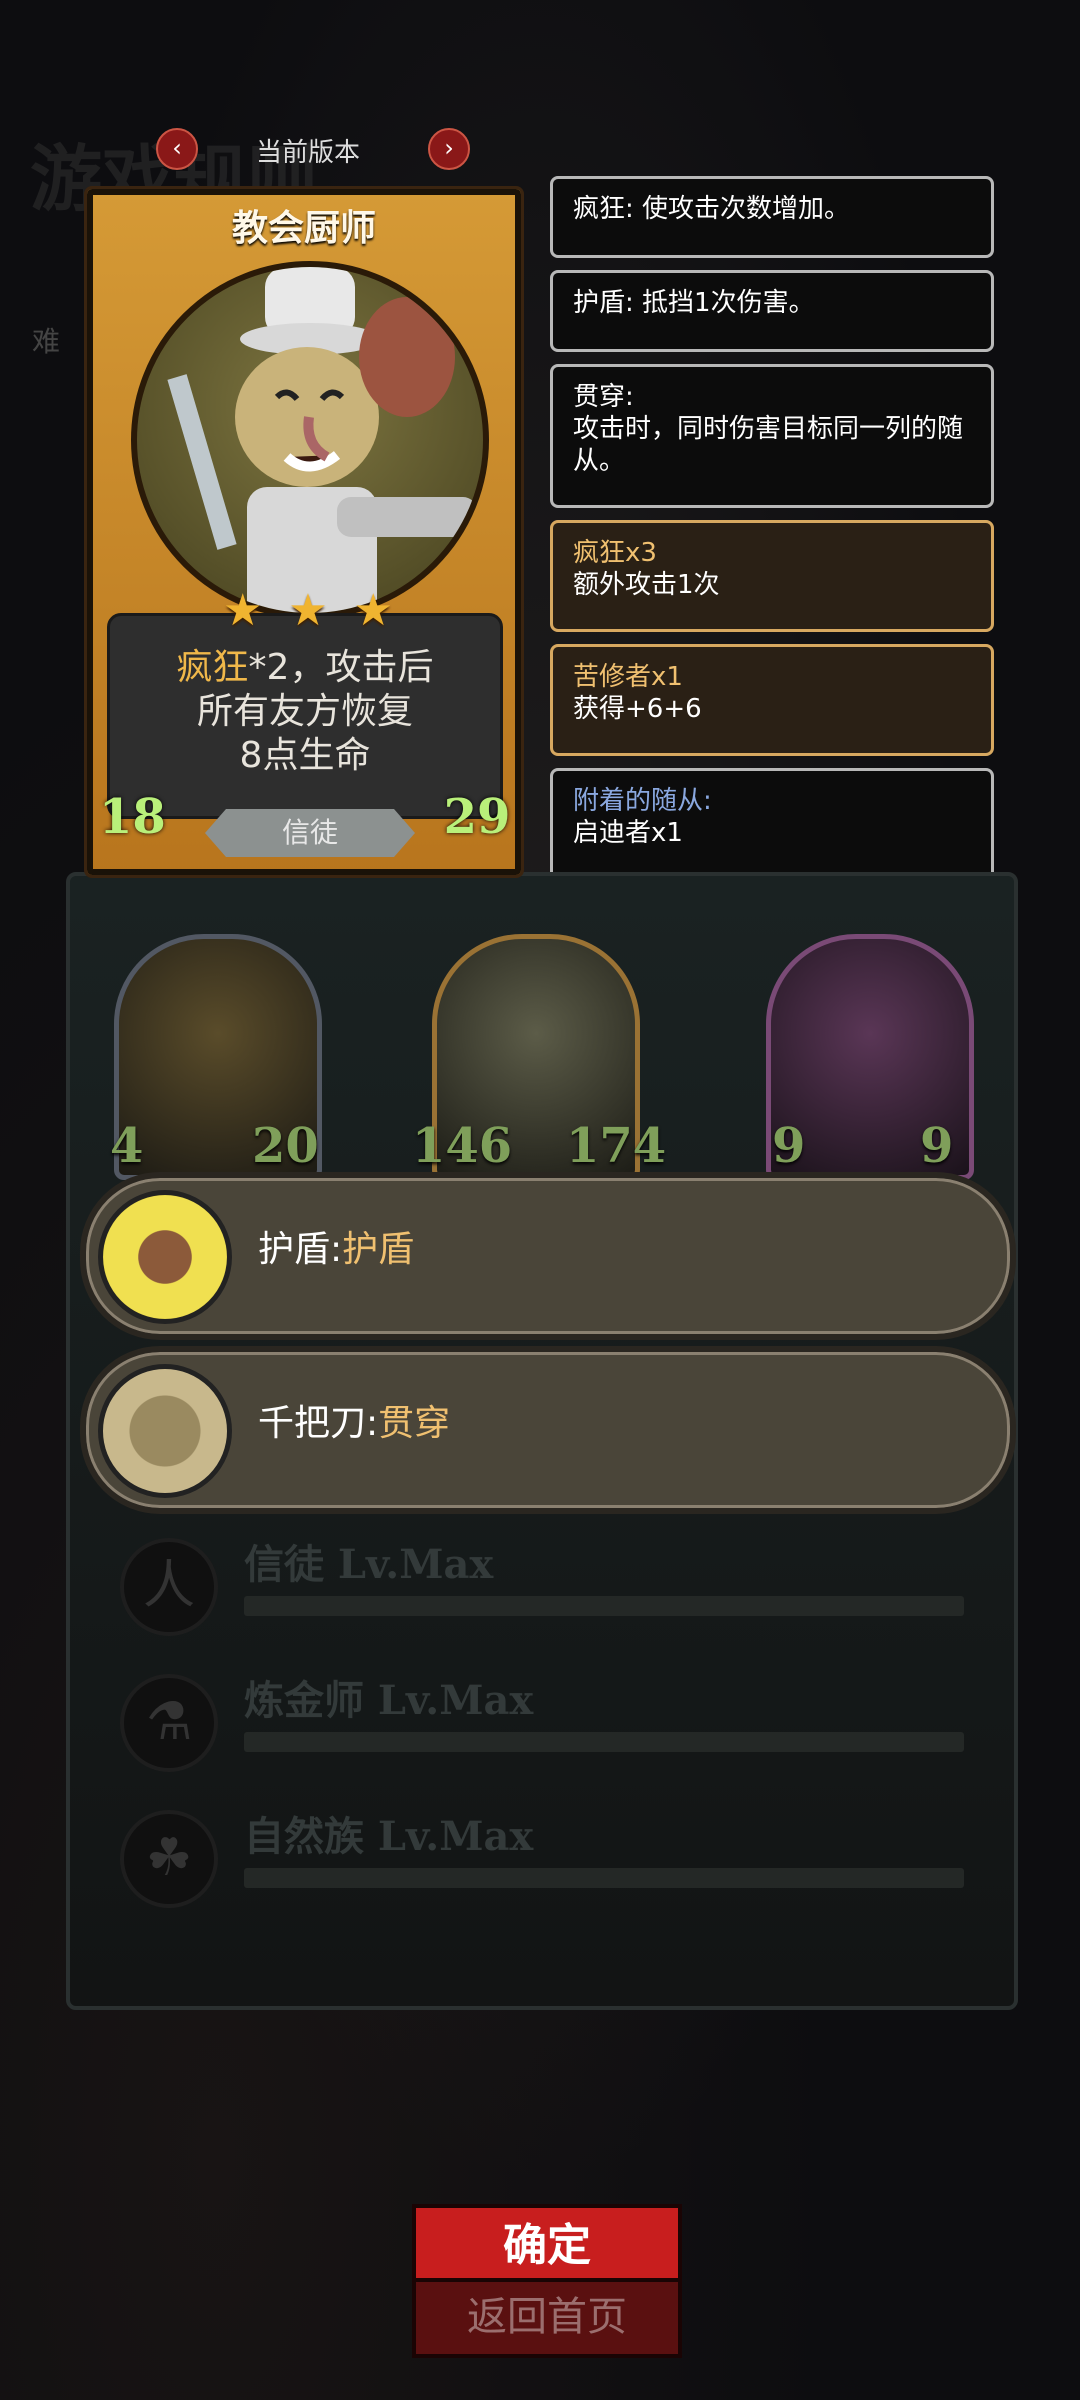 This screenshot has width=1080, height=2400. I want to click on star-rating: ★ ★ ★, so click(308, 610).